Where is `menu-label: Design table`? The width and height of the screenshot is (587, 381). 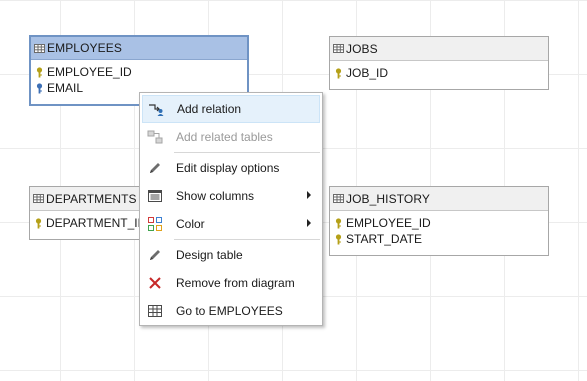 menu-label: Design table is located at coordinates (209, 255).